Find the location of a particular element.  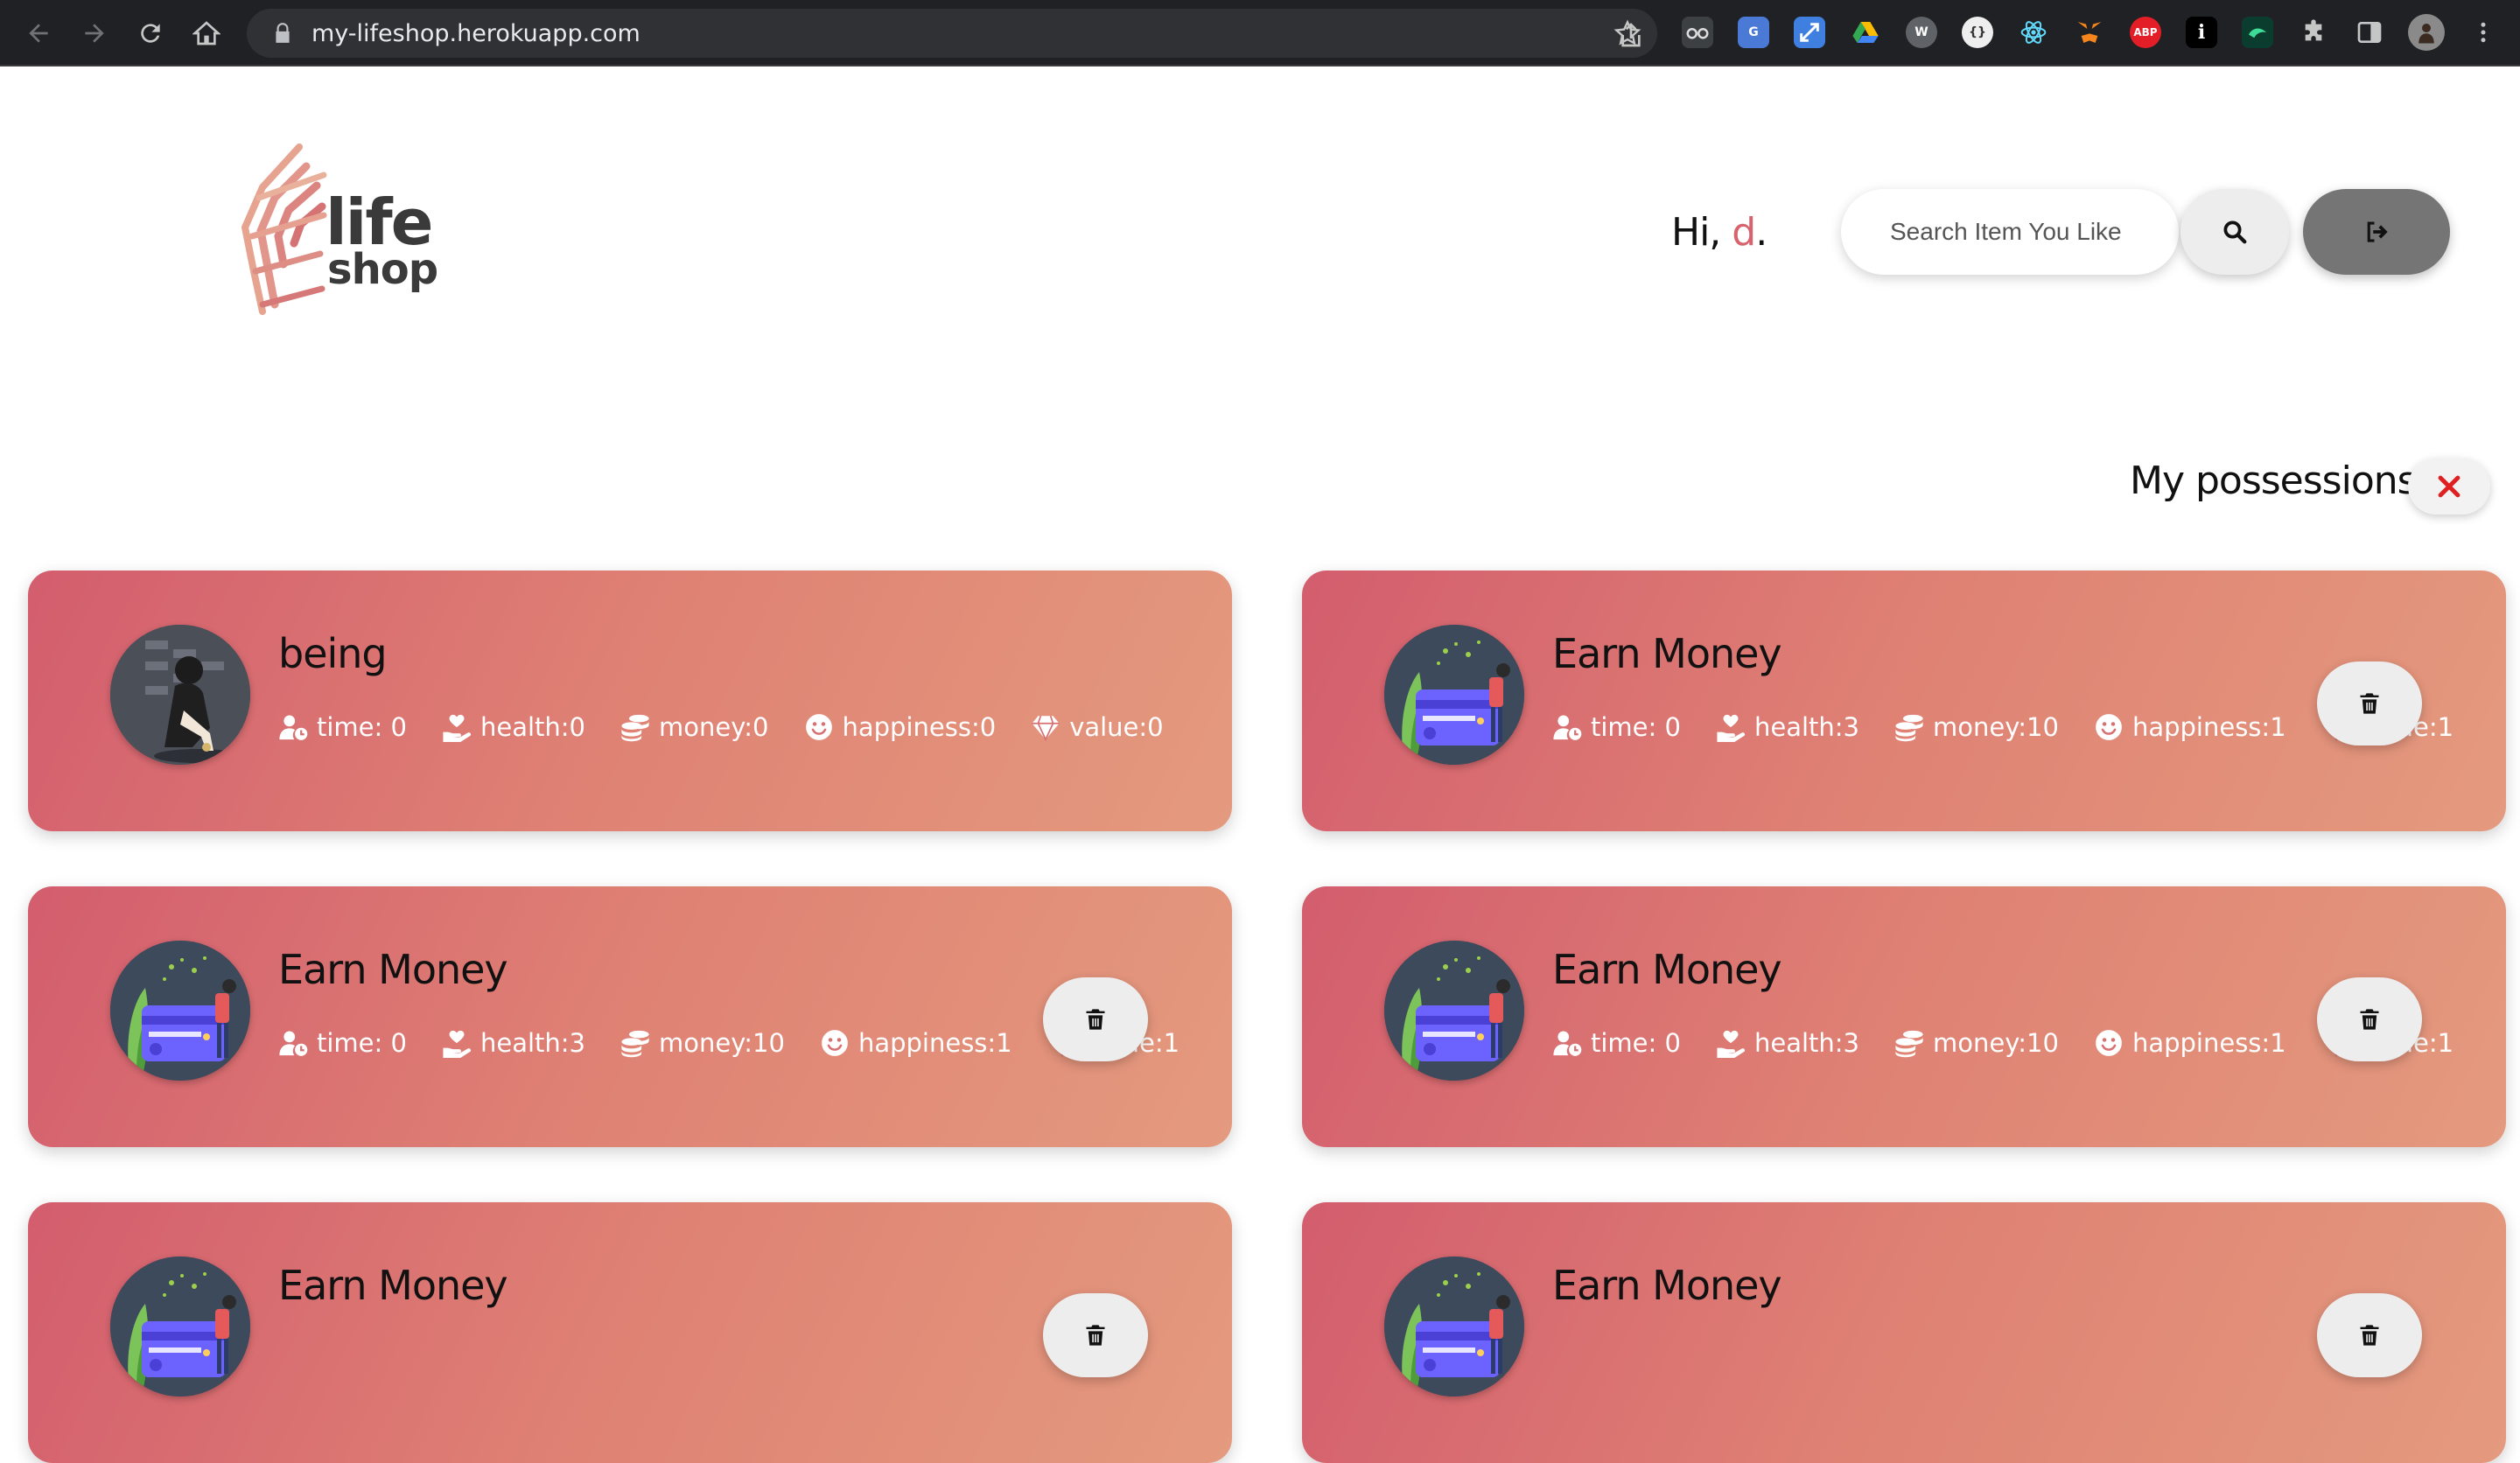

forward-button is located at coordinates (95, 33).